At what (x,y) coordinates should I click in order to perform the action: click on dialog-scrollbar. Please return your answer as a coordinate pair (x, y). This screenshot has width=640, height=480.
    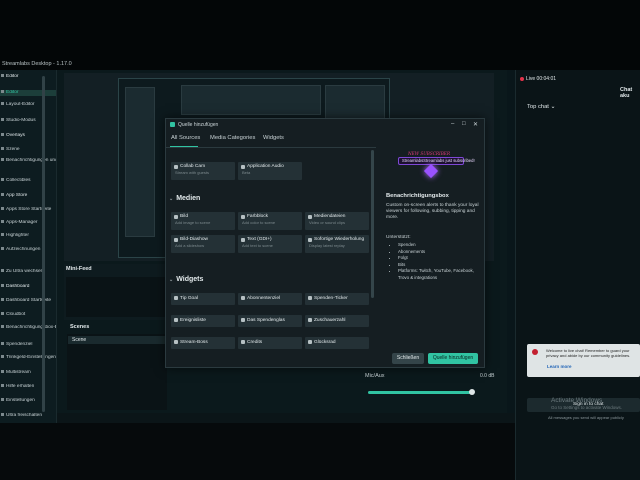
    Looking at the image, I should click on (372, 224).